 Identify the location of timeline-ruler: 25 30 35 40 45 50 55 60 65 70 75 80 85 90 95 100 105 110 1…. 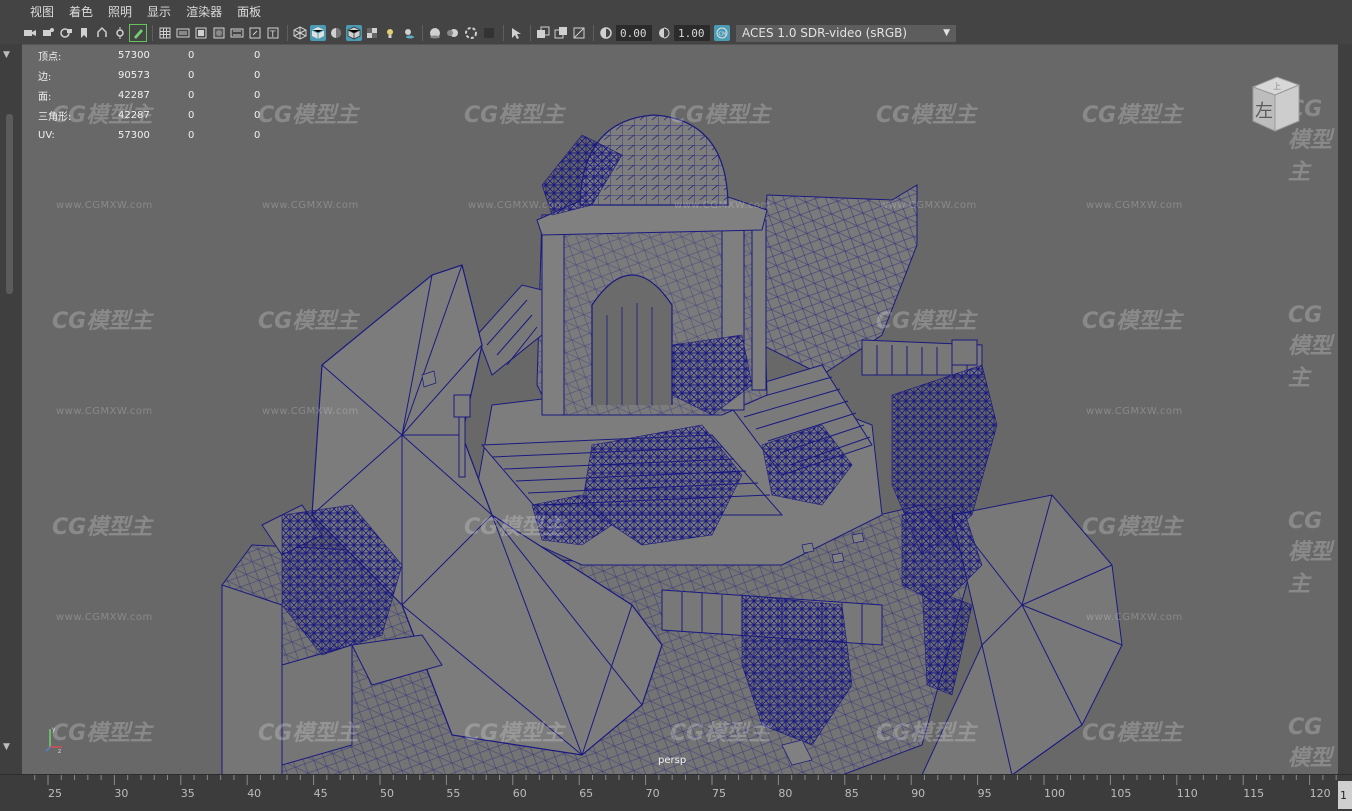
(680, 793).